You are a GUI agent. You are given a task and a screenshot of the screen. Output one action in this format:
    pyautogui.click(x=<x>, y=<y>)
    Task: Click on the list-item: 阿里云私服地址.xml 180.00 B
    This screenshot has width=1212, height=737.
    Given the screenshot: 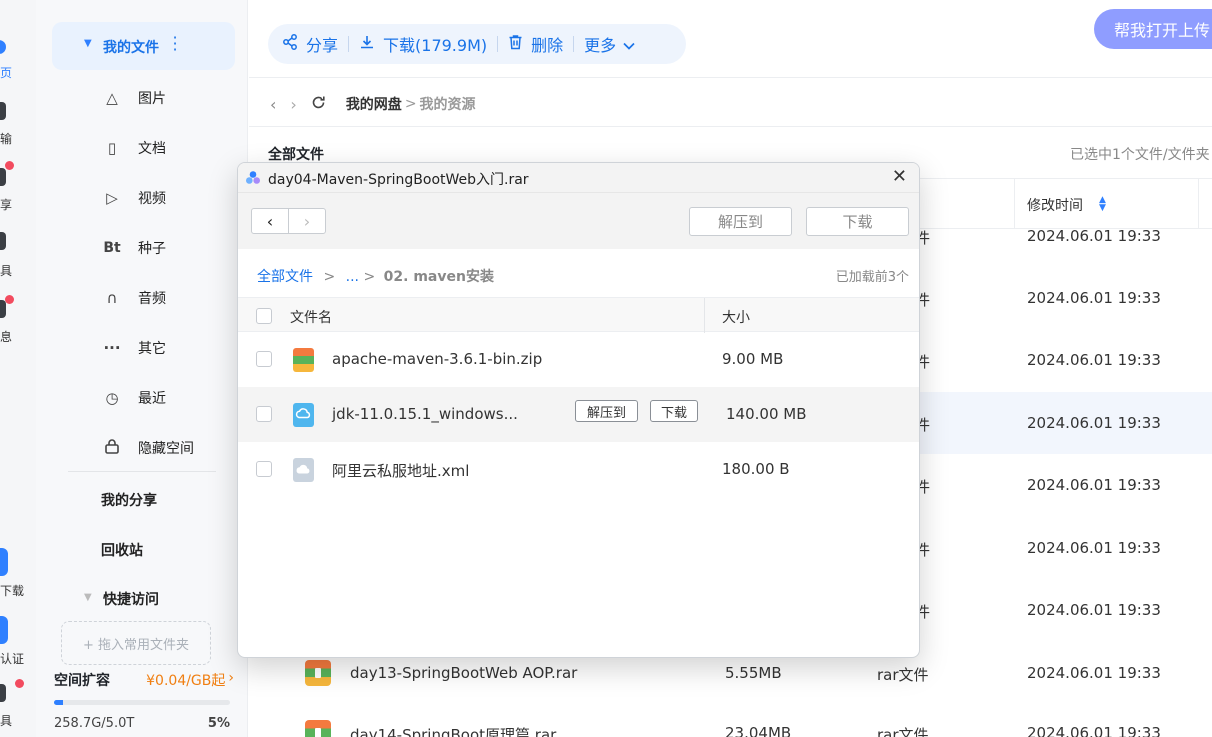 What is the action you would take?
    pyautogui.click(x=578, y=469)
    